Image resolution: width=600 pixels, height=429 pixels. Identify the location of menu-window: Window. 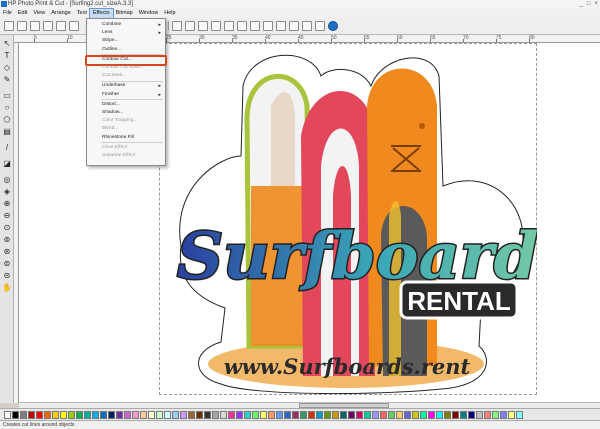
(149, 13).